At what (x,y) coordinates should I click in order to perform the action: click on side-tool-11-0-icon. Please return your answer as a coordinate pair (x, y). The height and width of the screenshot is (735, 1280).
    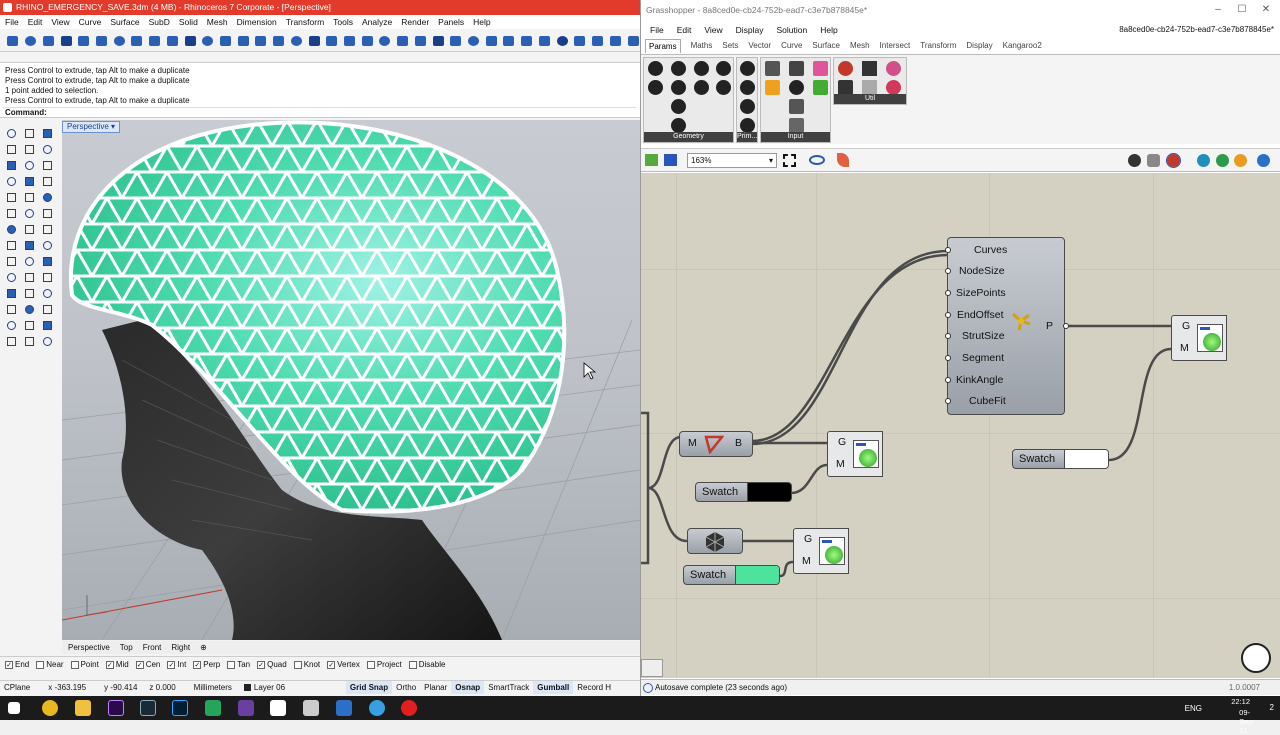
    Looking at the image, I should click on (11, 309).